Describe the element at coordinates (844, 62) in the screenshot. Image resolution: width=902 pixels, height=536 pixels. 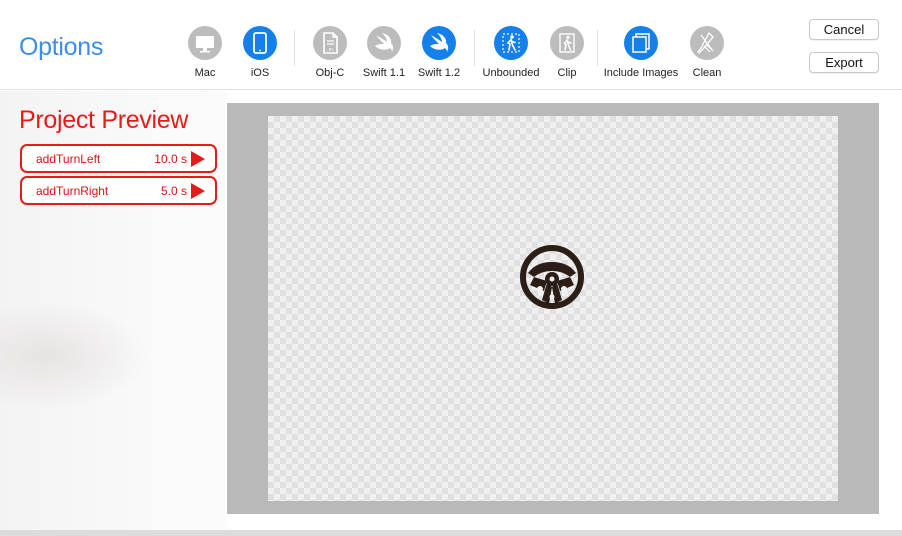
I see `export-button: Export` at that location.